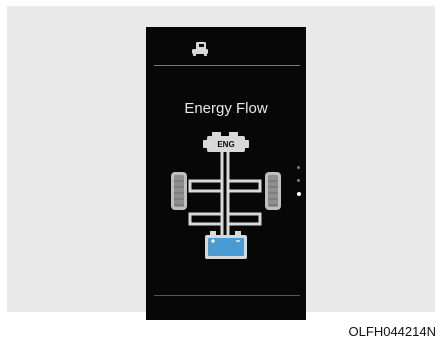 This screenshot has height=344, width=442. I want to click on engine-label: ENG, so click(225, 144).